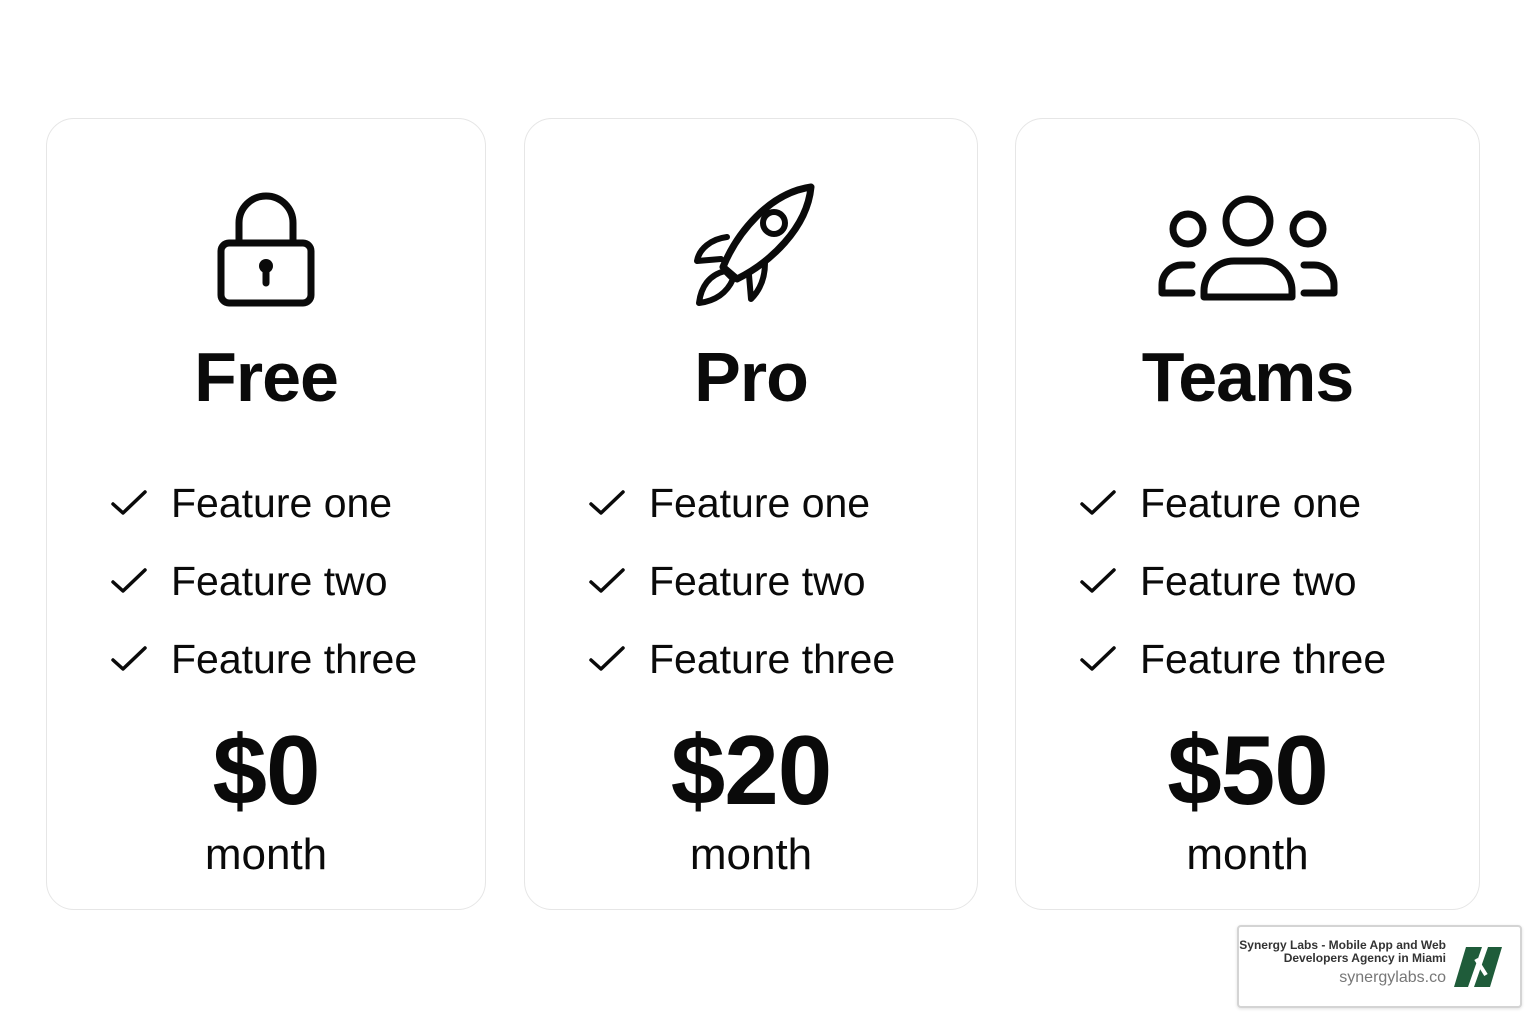 The width and height of the screenshot is (1536, 1024). Describe the element at coordinates (266, 377) in the screenshot. I see `plan-name: Free` at that location.